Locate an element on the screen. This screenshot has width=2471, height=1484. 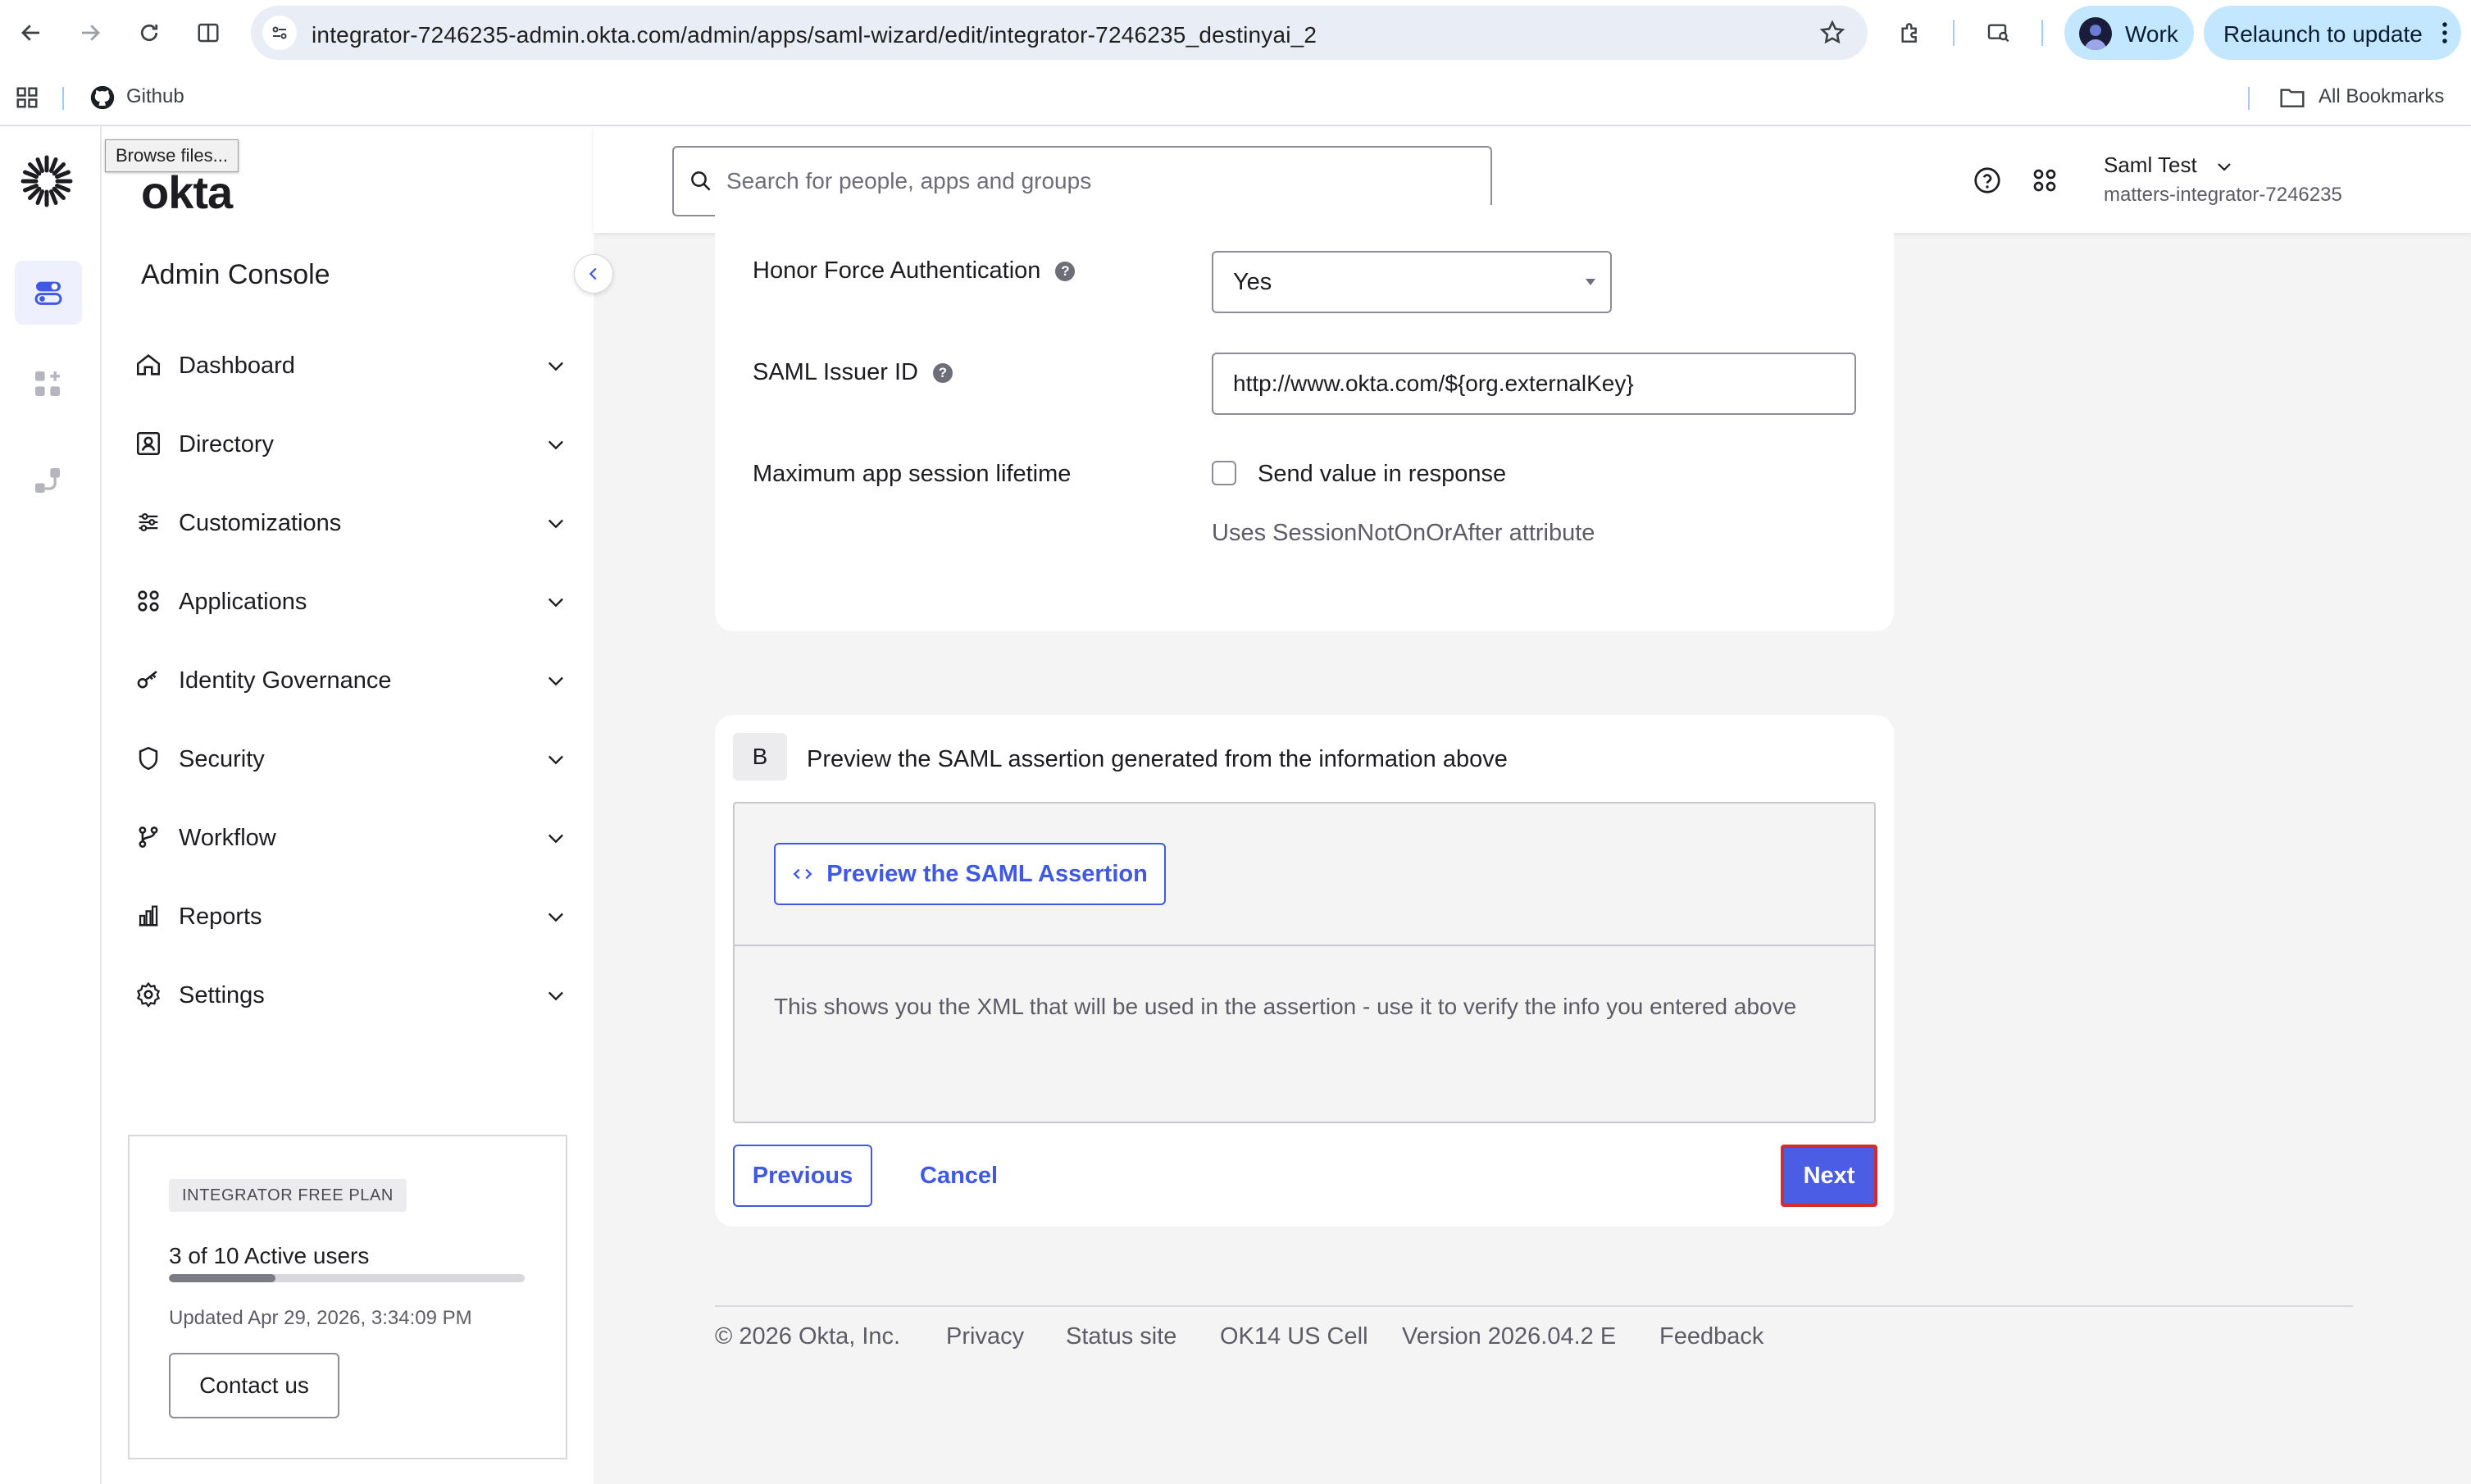
footer-copyright: © 2026 Okta, Inc. is located at coordinates (808, 1336).